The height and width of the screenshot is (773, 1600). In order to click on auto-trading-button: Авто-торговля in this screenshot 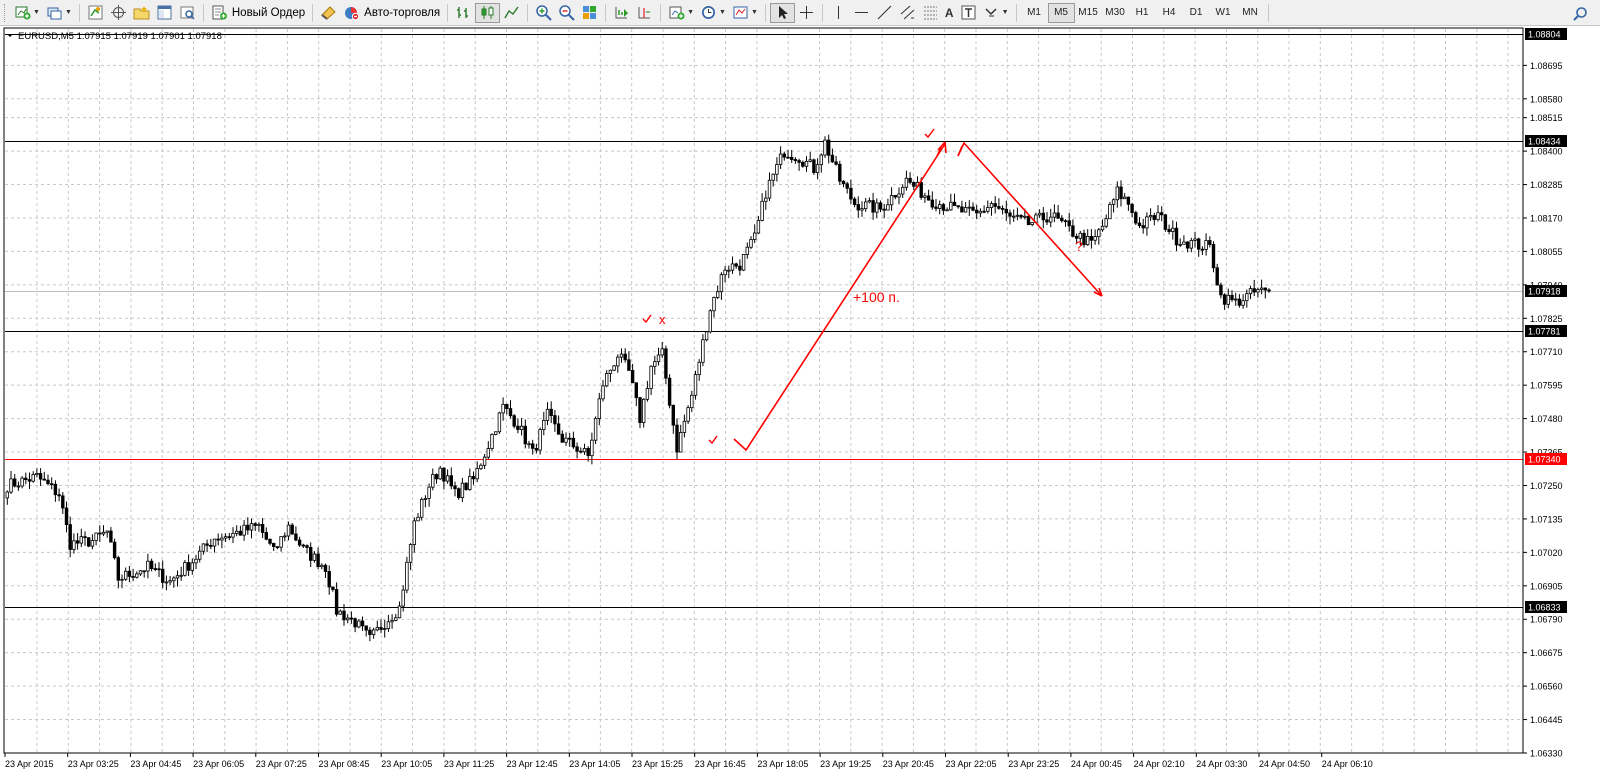, I will do `click(391, 13)`.